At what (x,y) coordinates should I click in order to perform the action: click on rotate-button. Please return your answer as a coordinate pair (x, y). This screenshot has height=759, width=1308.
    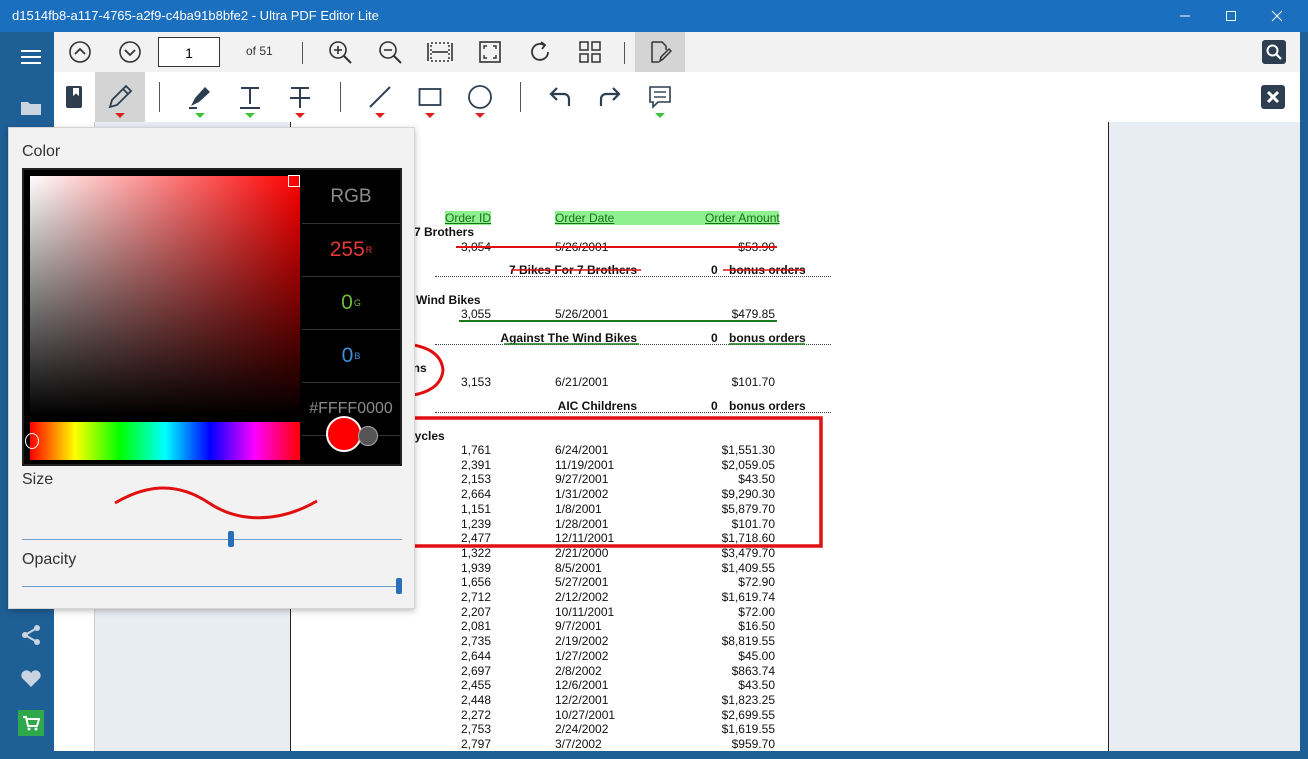
    Looking at the image, I should click on (540, 52).